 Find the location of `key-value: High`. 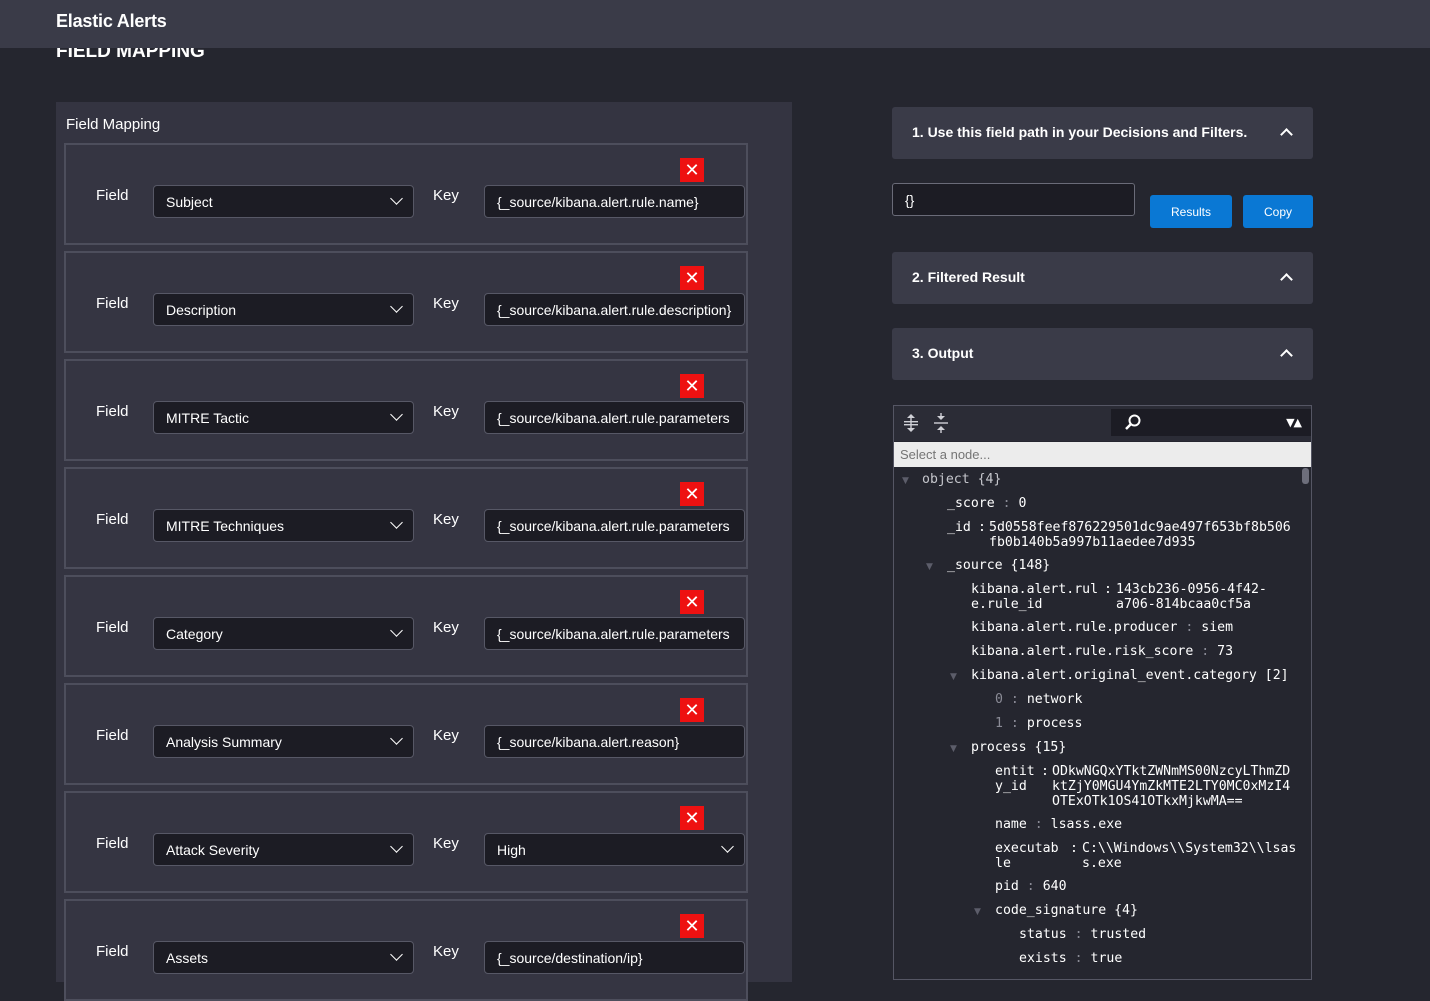

key-value: High is located at coordinates (511, 850).